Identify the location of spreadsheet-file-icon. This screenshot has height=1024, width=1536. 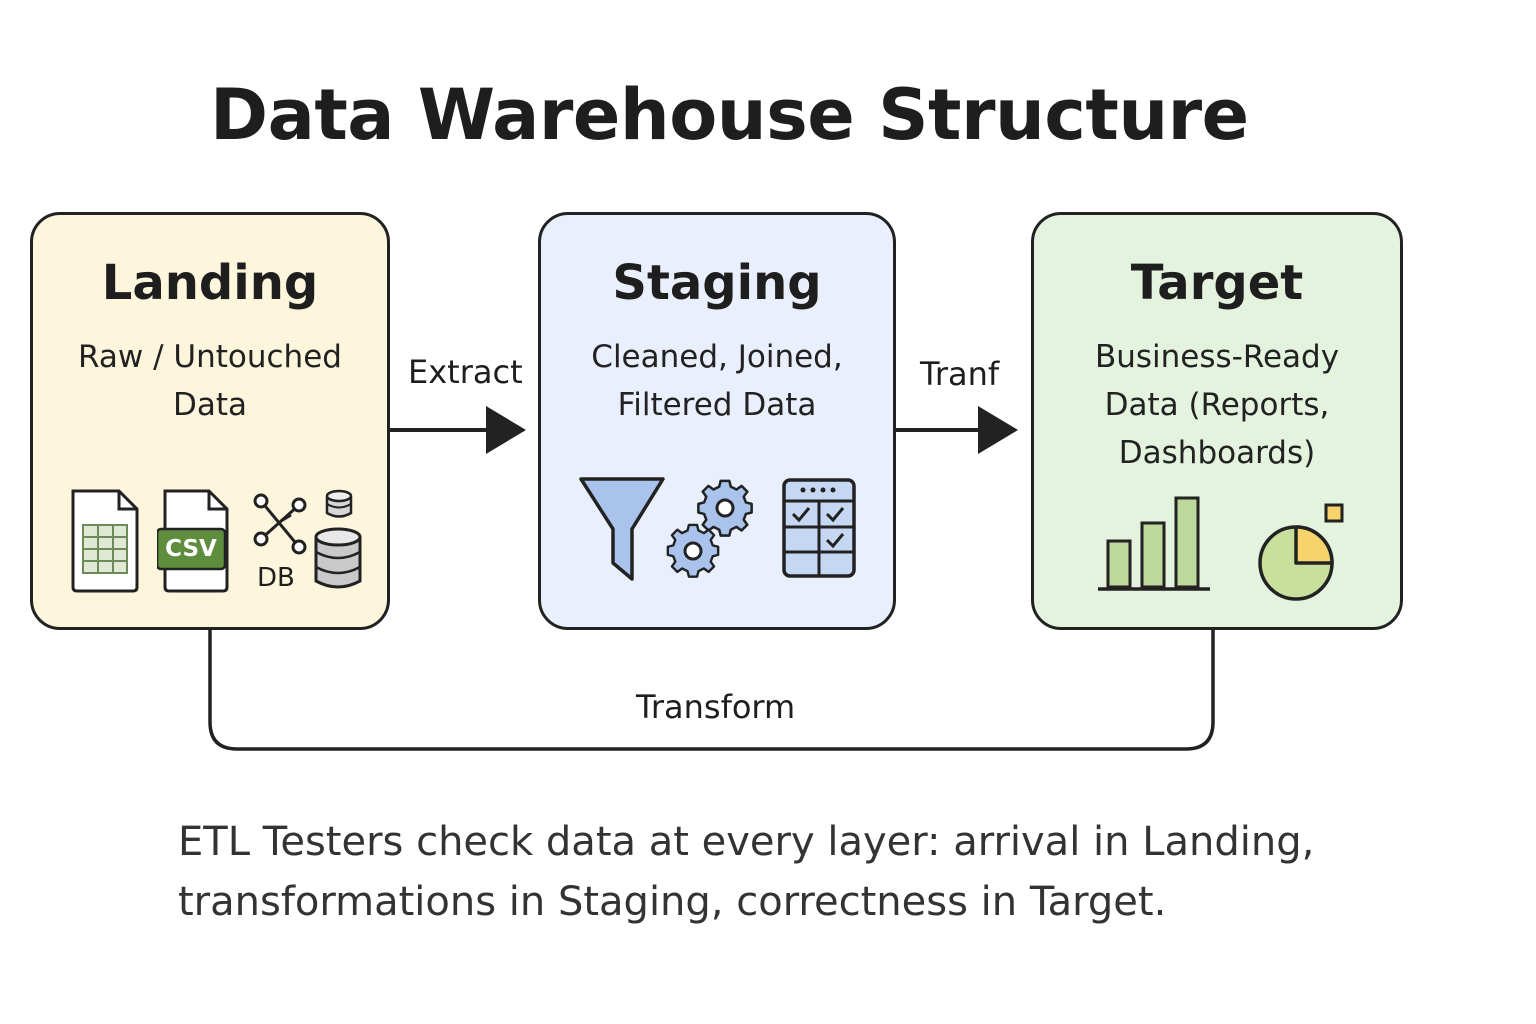
(105, 541).